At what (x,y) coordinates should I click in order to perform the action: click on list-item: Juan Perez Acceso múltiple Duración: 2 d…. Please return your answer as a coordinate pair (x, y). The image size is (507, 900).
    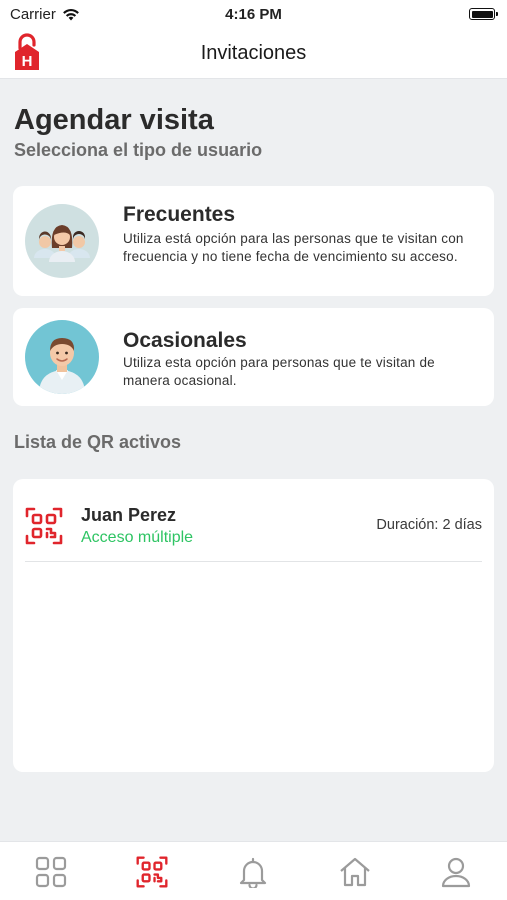
    Looking at the image, I should click on (253, 529).